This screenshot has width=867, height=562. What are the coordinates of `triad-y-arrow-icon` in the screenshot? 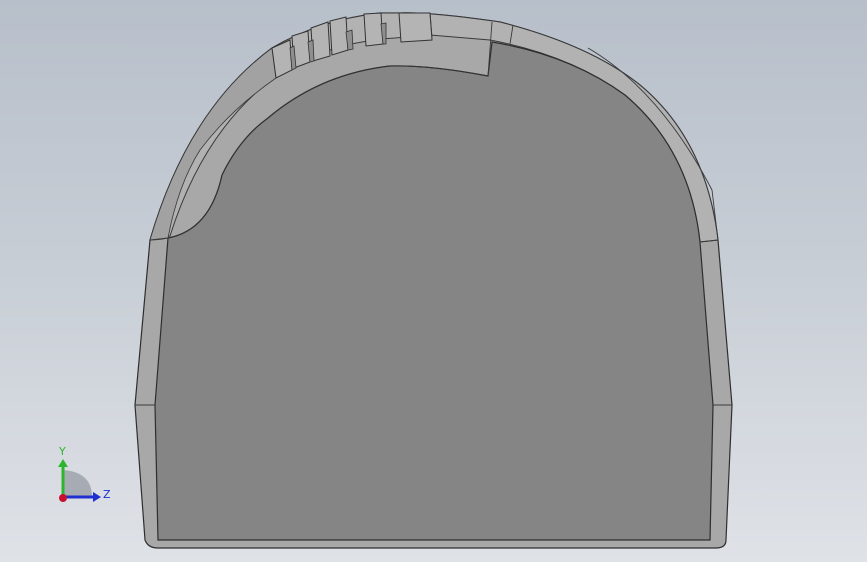 It's located at (63, 463).